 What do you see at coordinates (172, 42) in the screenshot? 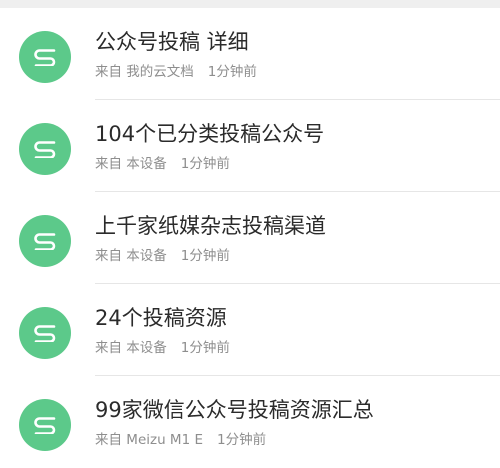
I see `item-title: 公众号投稿 详细` at bounding box center [172, 42].